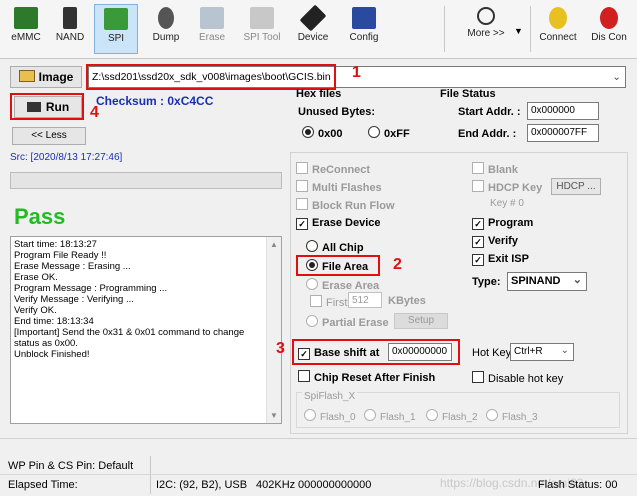 The image size is (637, 496). I want to click on end-addr-field: 0x000007FF, so click(563, 133).